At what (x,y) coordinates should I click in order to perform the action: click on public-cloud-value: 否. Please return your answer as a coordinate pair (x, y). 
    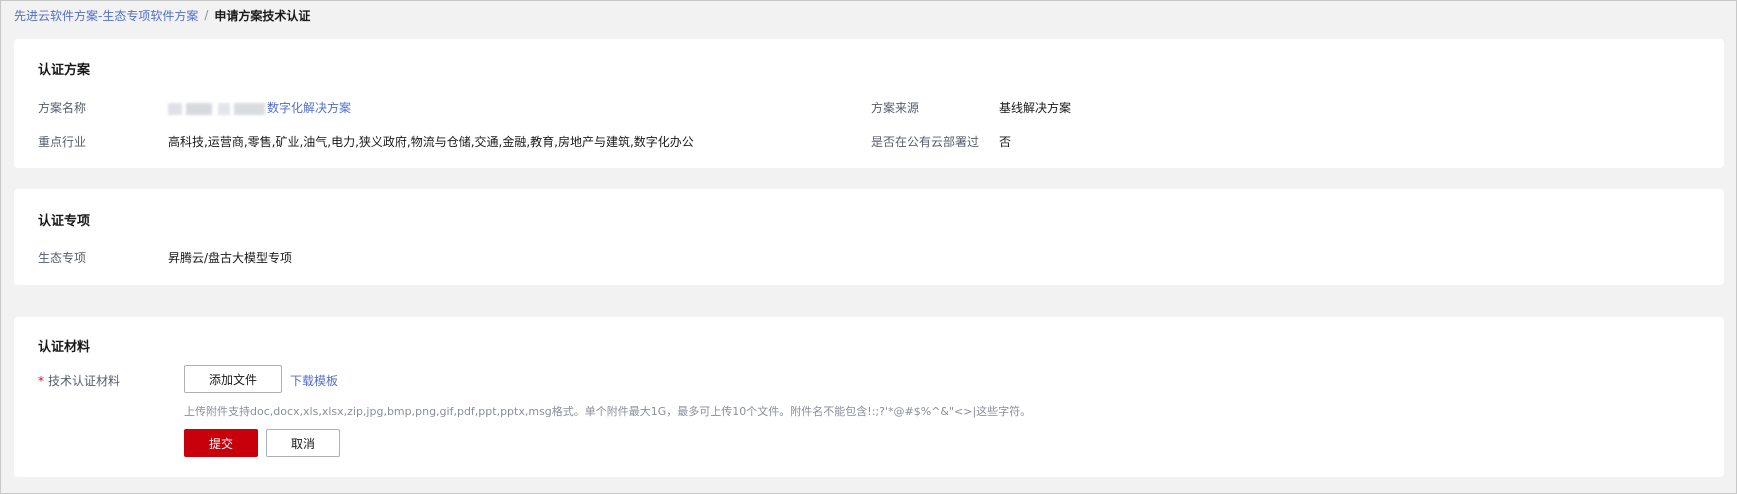
    Looking at the image, I should click on (1005, 142).